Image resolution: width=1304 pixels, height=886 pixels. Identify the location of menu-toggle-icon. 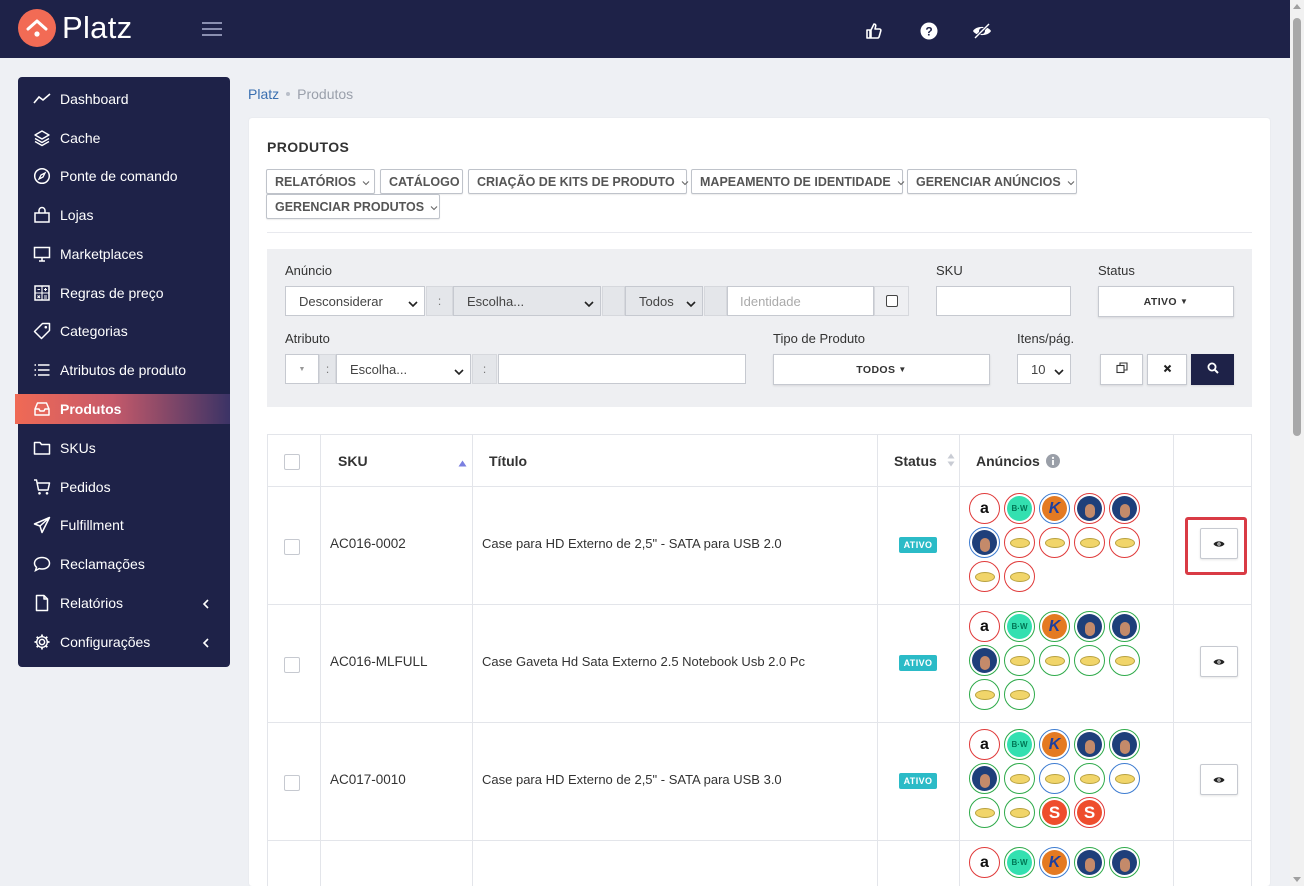
(212, 29).